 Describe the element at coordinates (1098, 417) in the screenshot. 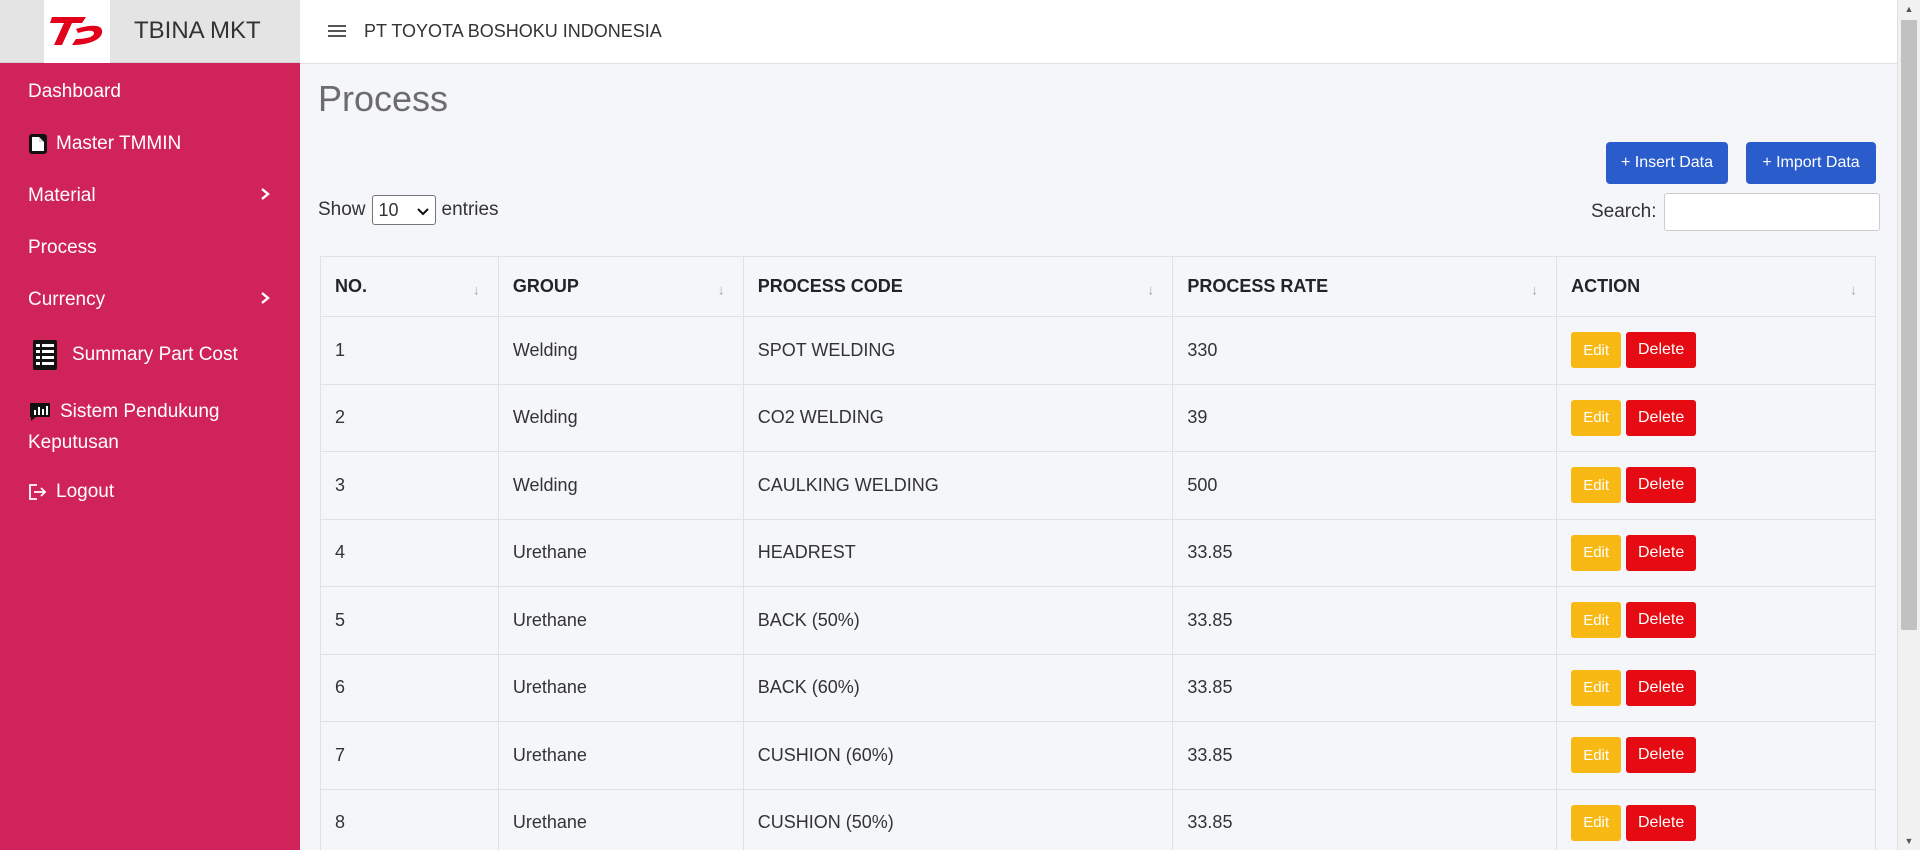

I see `table-row: 2 Welding CO2 WELDING 39 Edit Delete` at that location.